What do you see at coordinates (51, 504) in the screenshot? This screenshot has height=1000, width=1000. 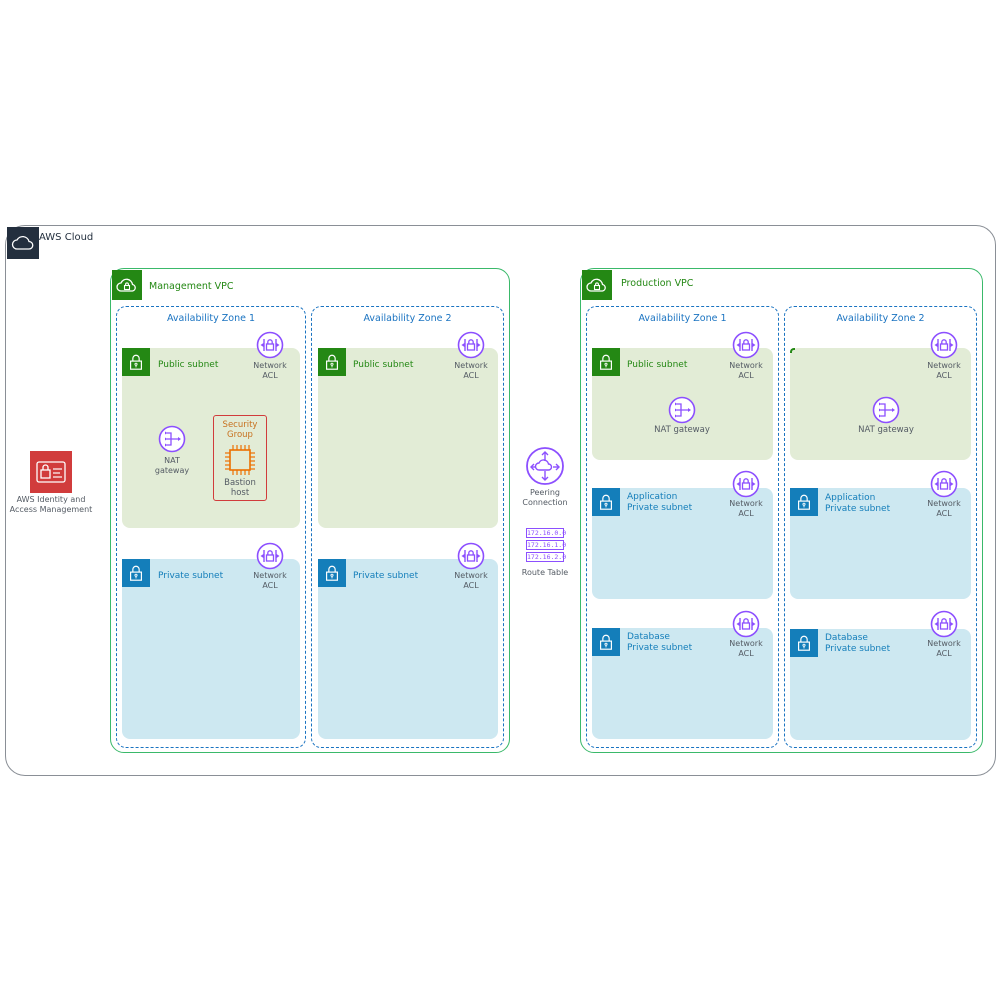 I see `iam-label: AWS Identity and Access Management` at bounding box center [51, 504].